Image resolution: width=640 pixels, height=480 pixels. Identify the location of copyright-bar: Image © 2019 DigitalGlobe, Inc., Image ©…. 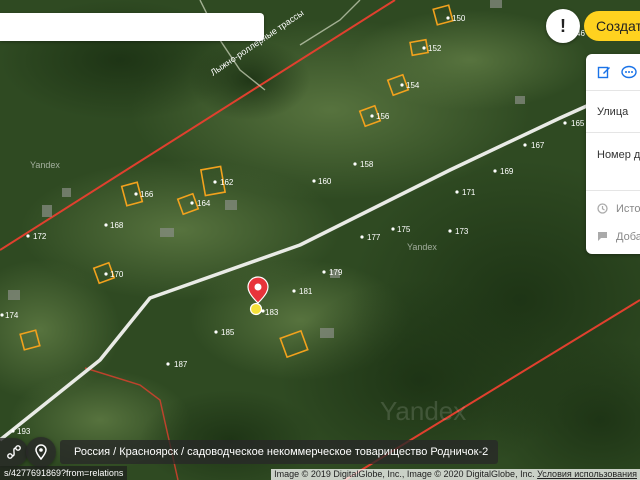
(455, 474).